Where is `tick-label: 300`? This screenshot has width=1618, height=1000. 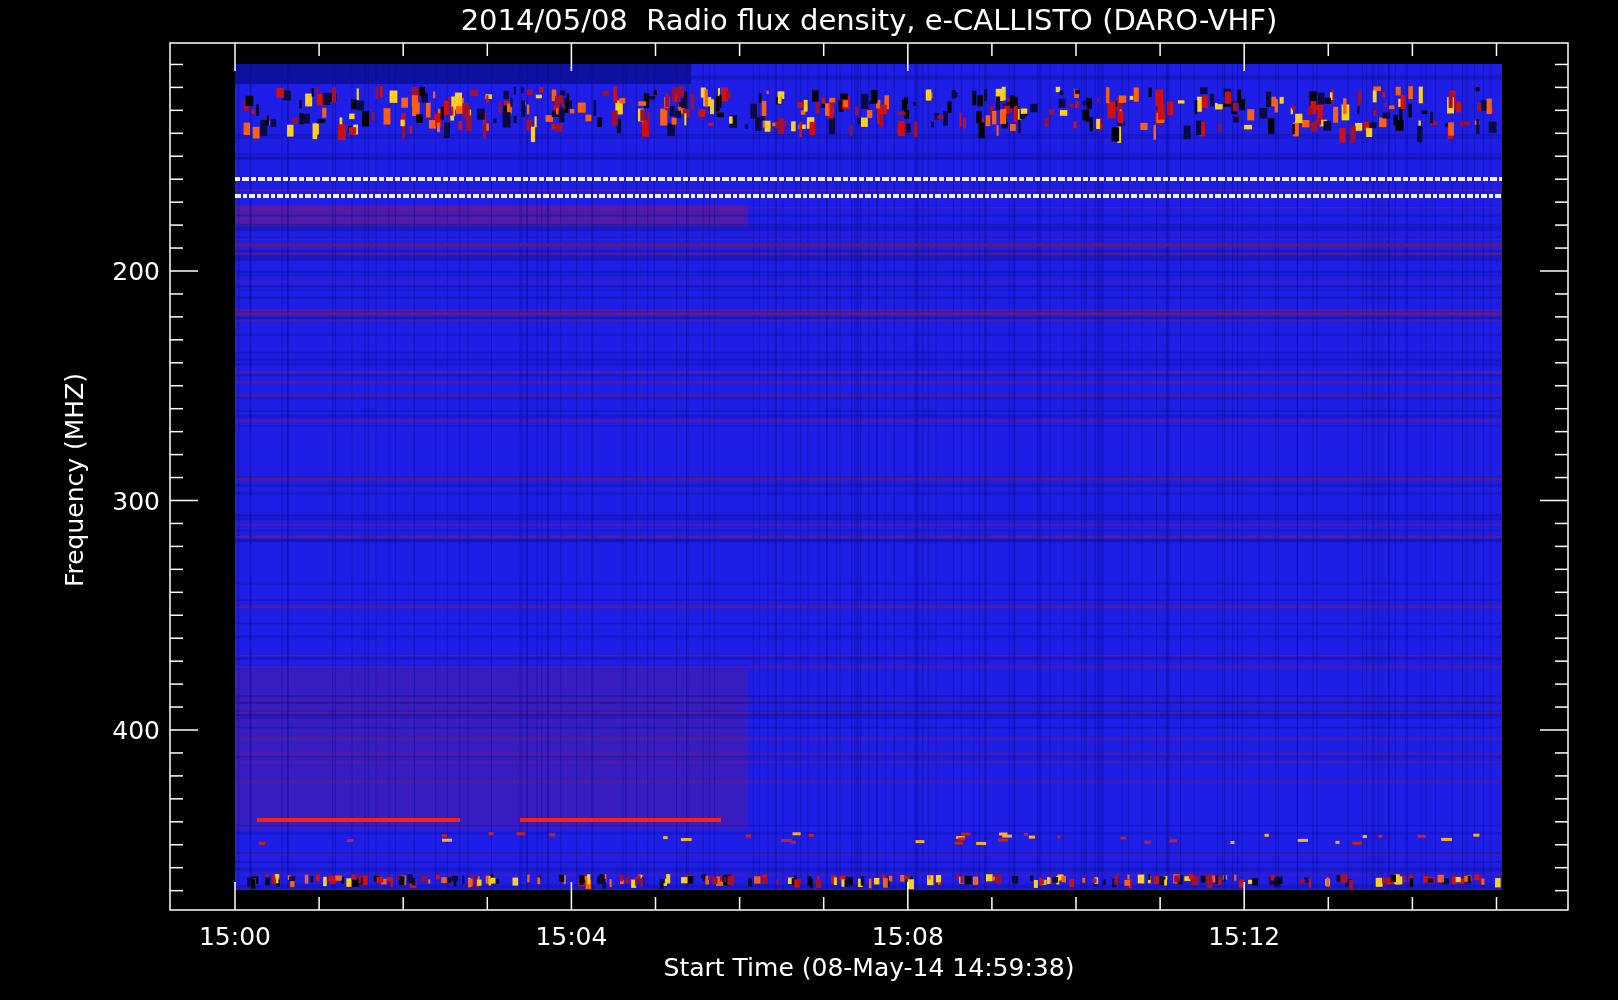 tick-label: 300 is located at coordinates (136, 501).